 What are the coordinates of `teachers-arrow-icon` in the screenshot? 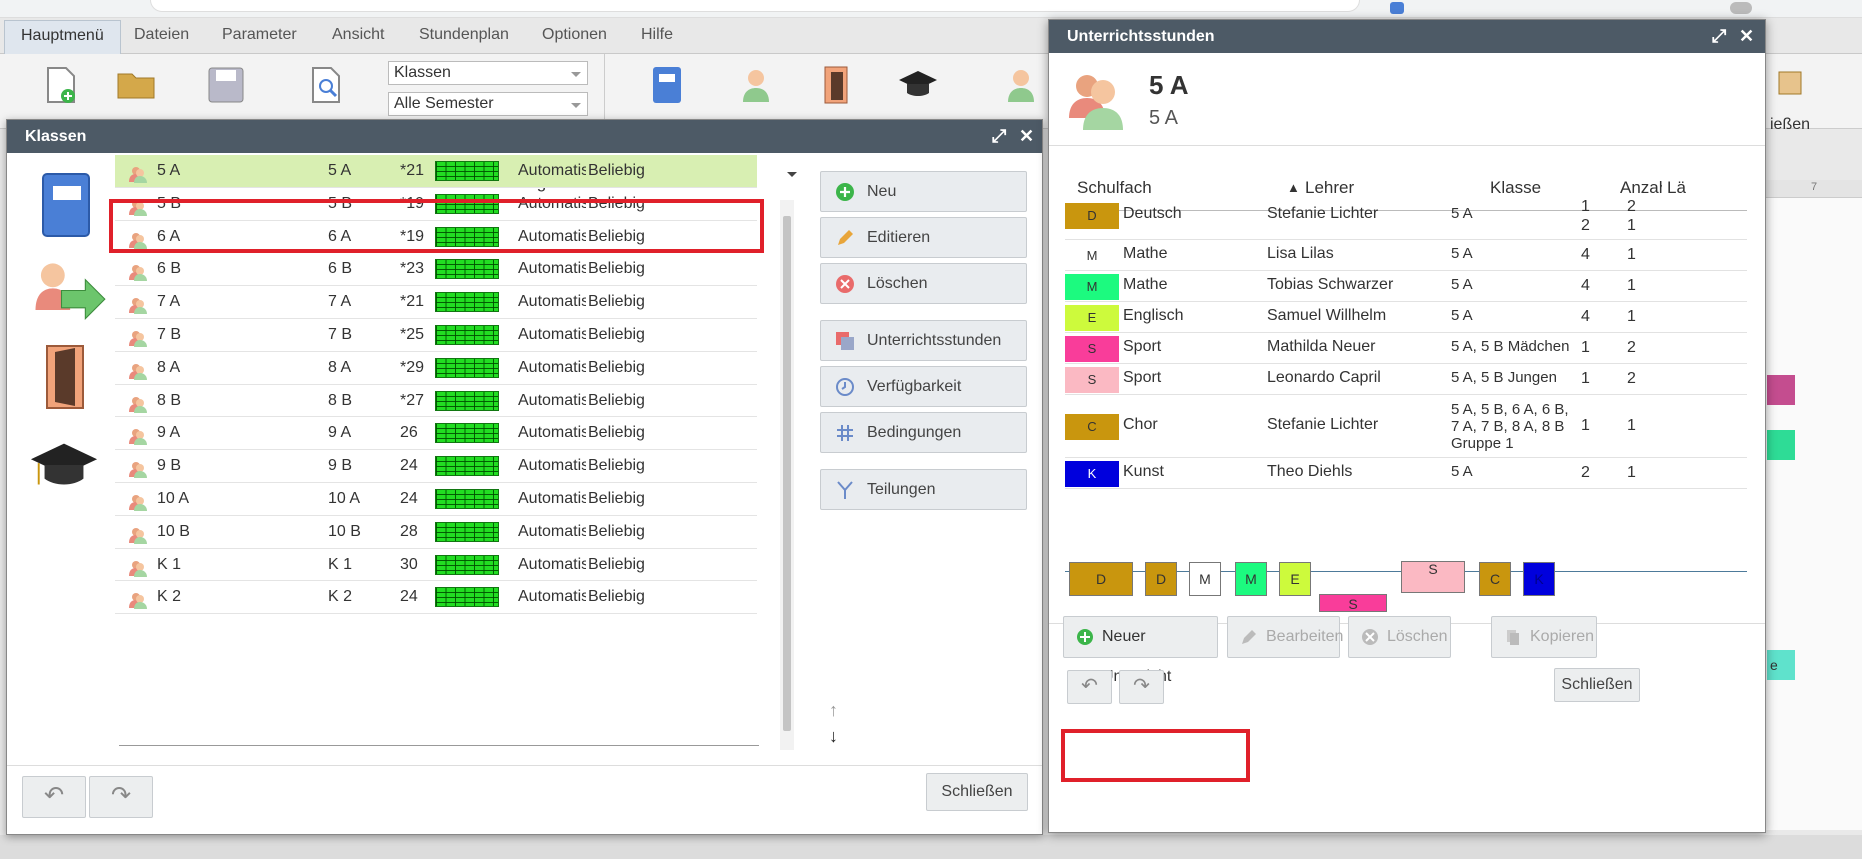 It's located at (68, 297).